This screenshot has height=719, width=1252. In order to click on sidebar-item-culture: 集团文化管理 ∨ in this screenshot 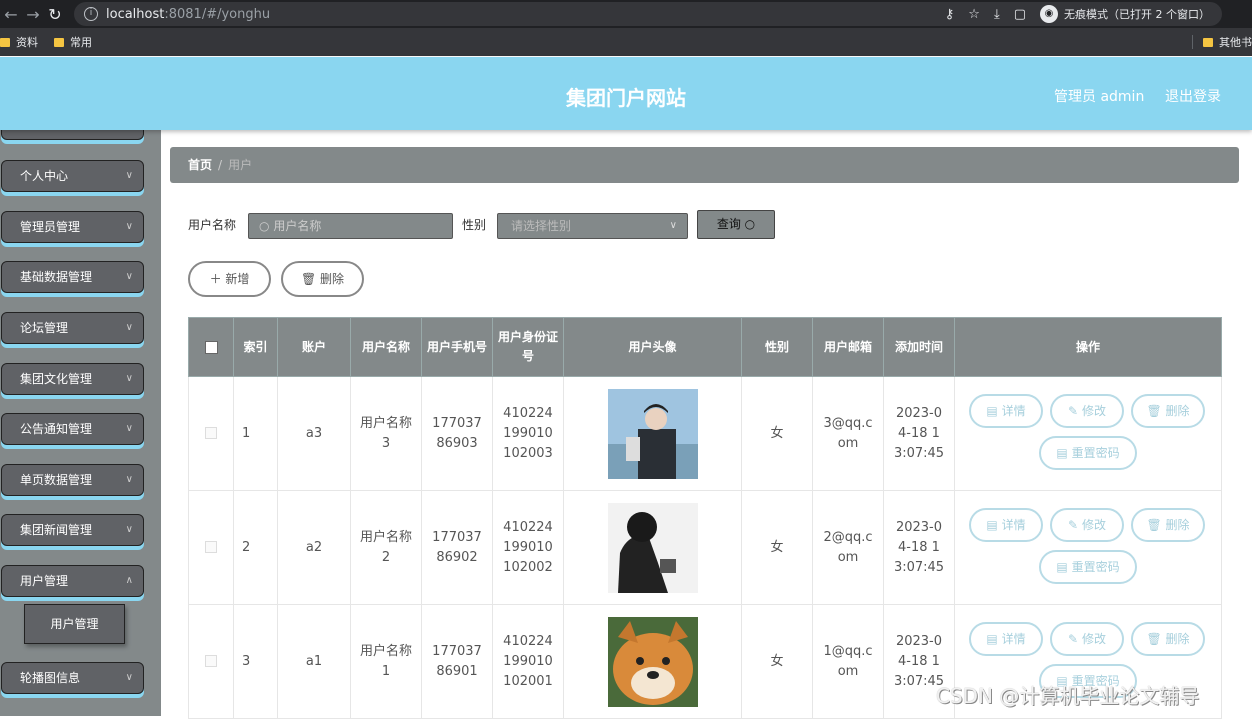, I will do `click(72, 379)`.